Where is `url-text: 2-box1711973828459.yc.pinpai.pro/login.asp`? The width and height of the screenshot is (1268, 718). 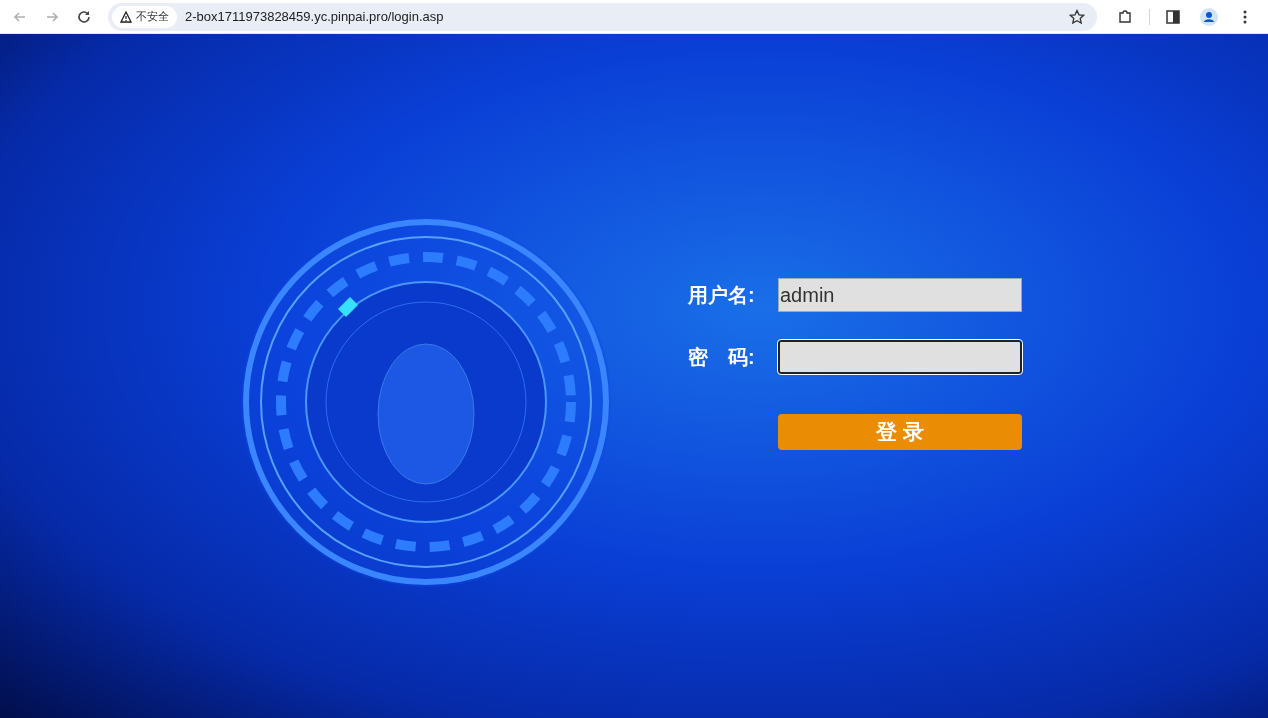
url-text: 2-box1711973828459.yc.pinpai.pro/login.asp is located at coordinates (315, 16).